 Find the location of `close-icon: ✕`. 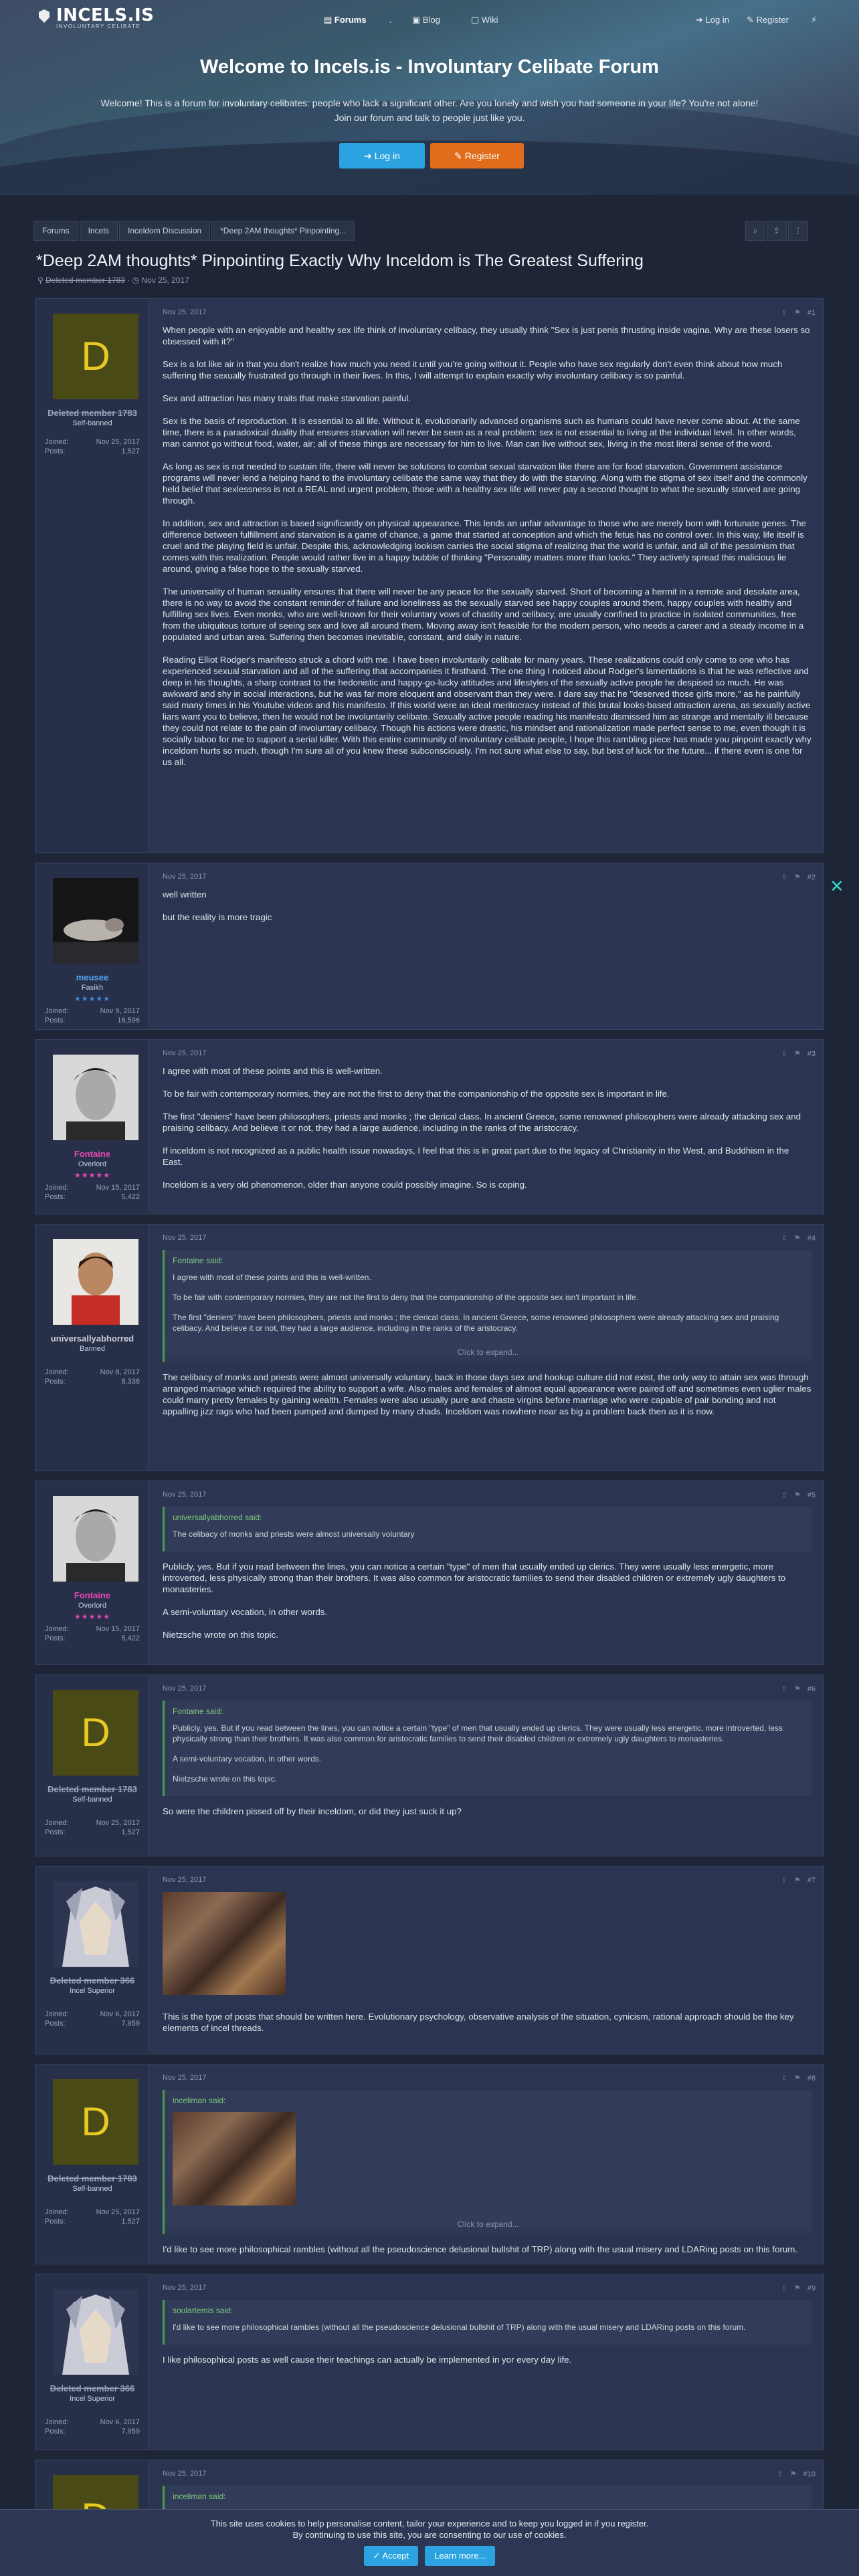

close-icon: ✕ is located at coordinates (837, 887).